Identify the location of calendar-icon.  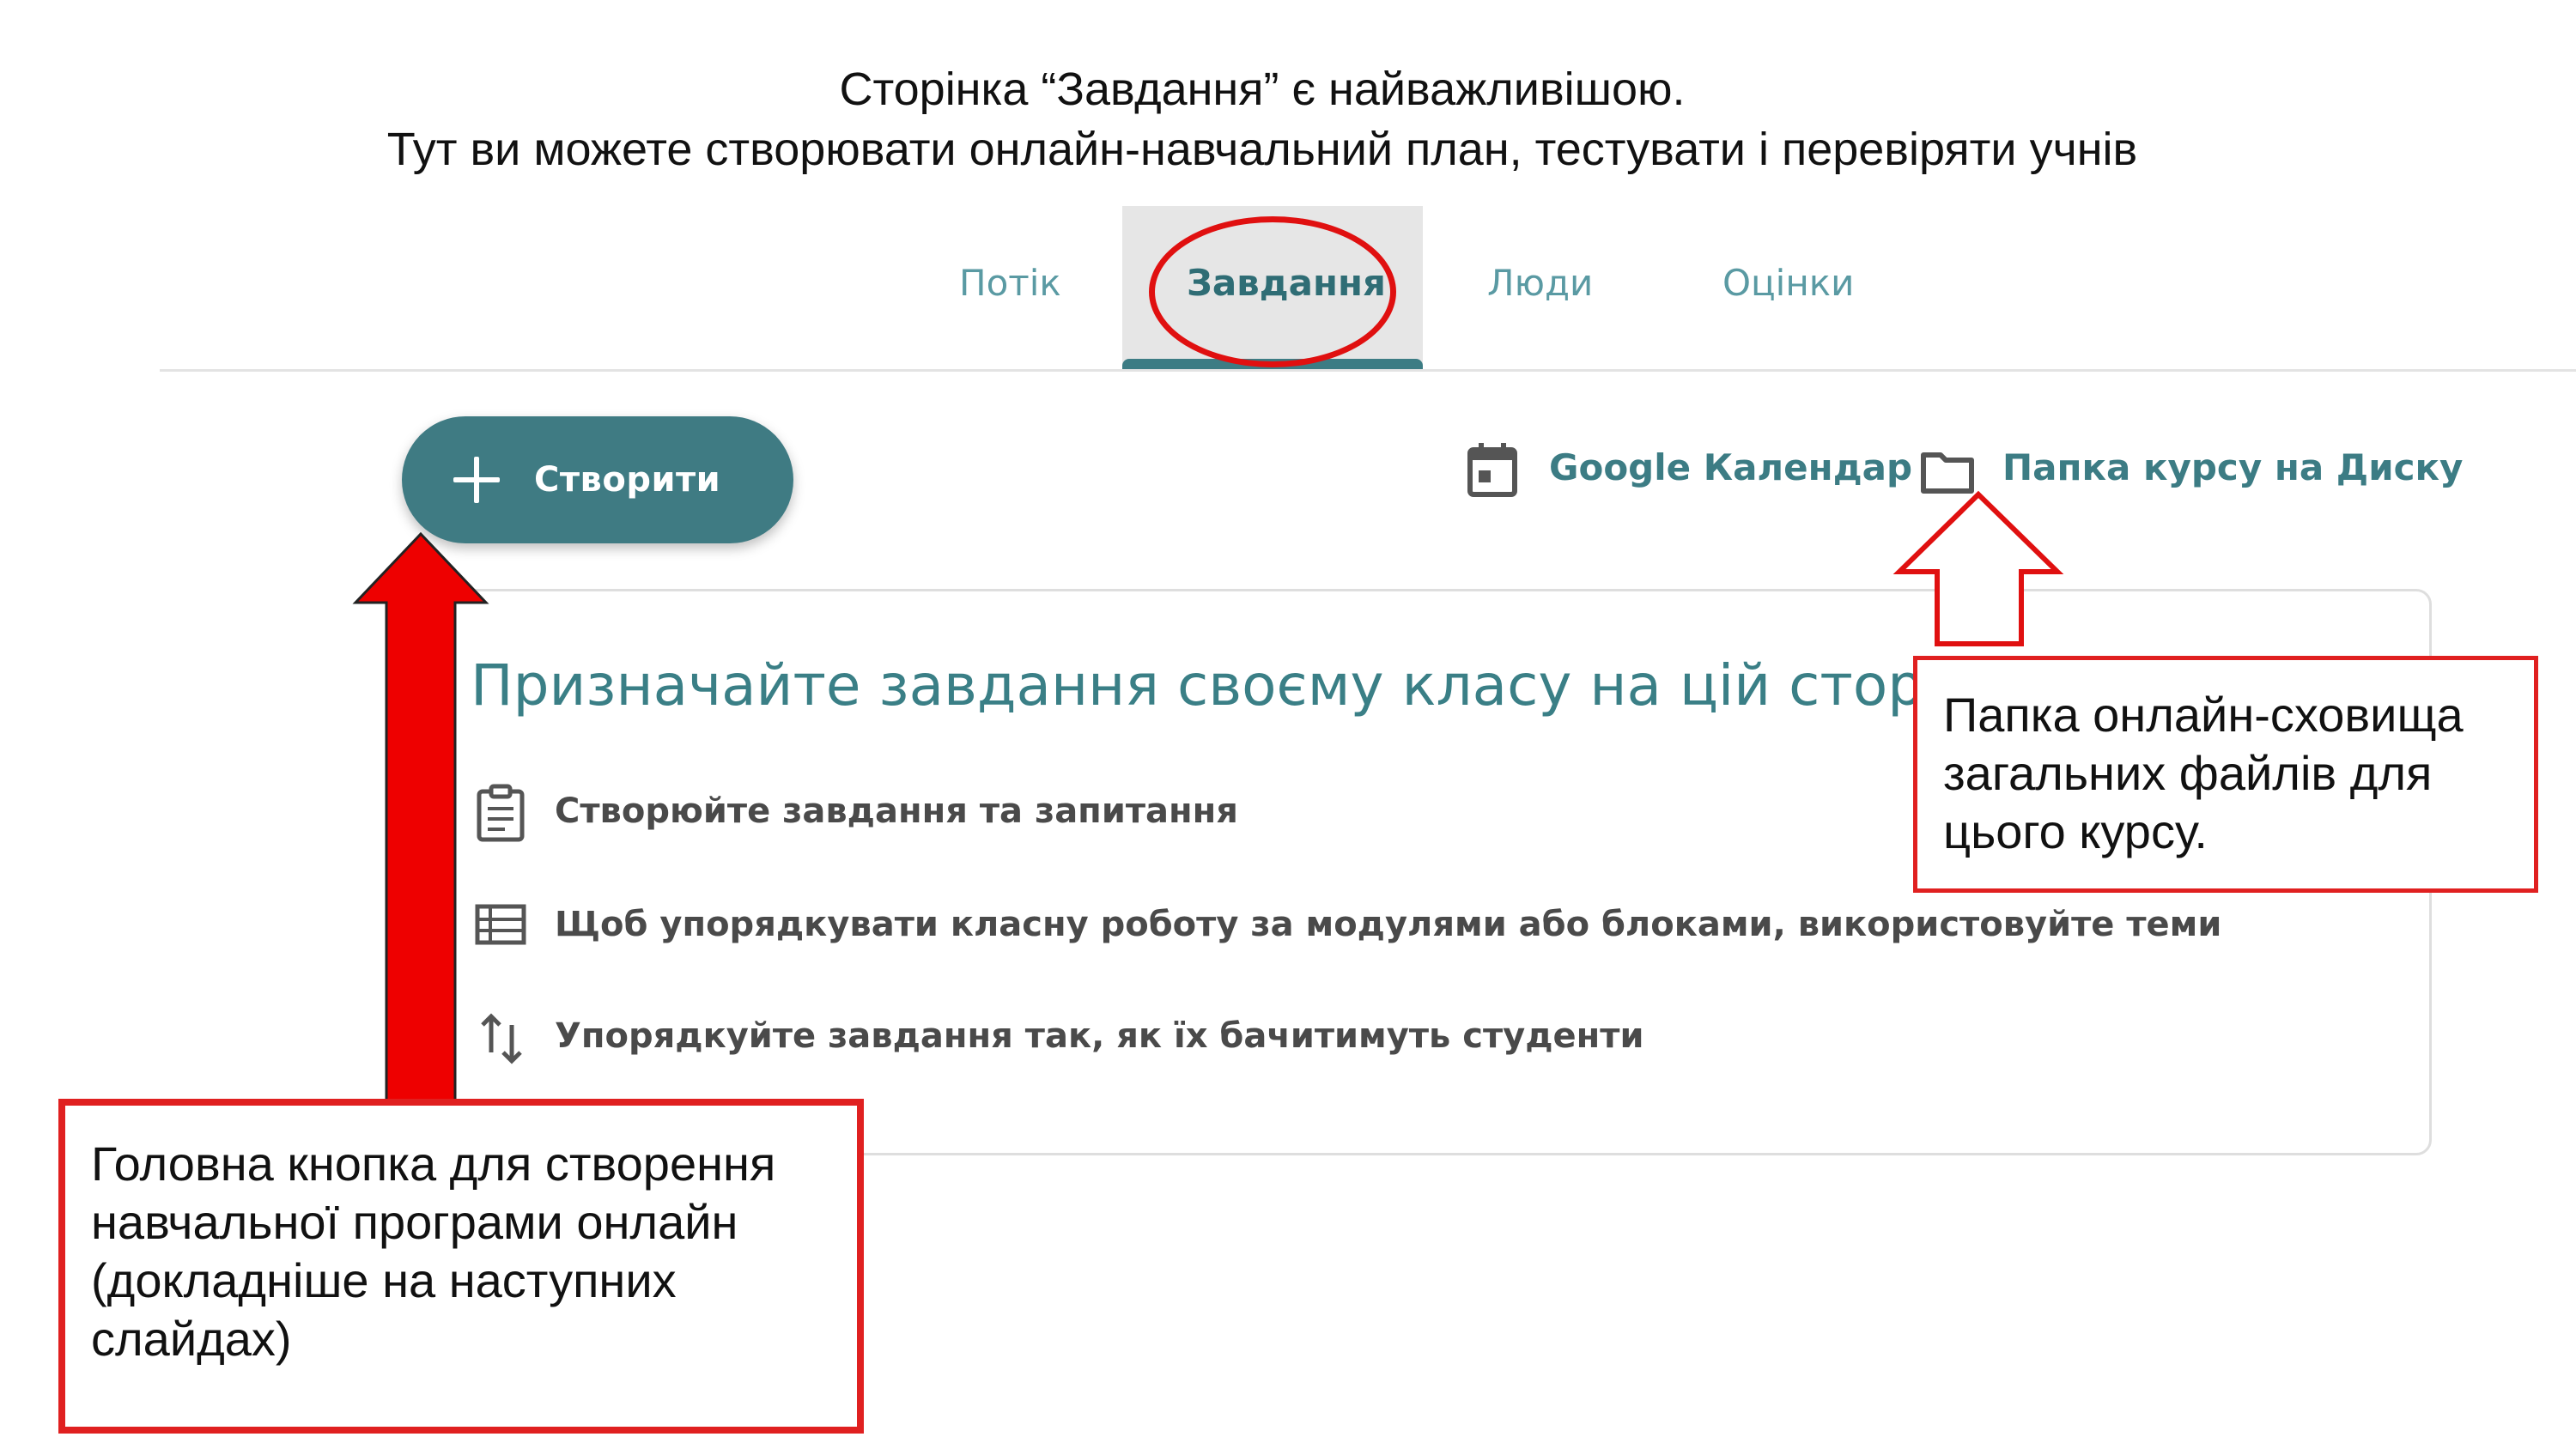
(1492, 469).